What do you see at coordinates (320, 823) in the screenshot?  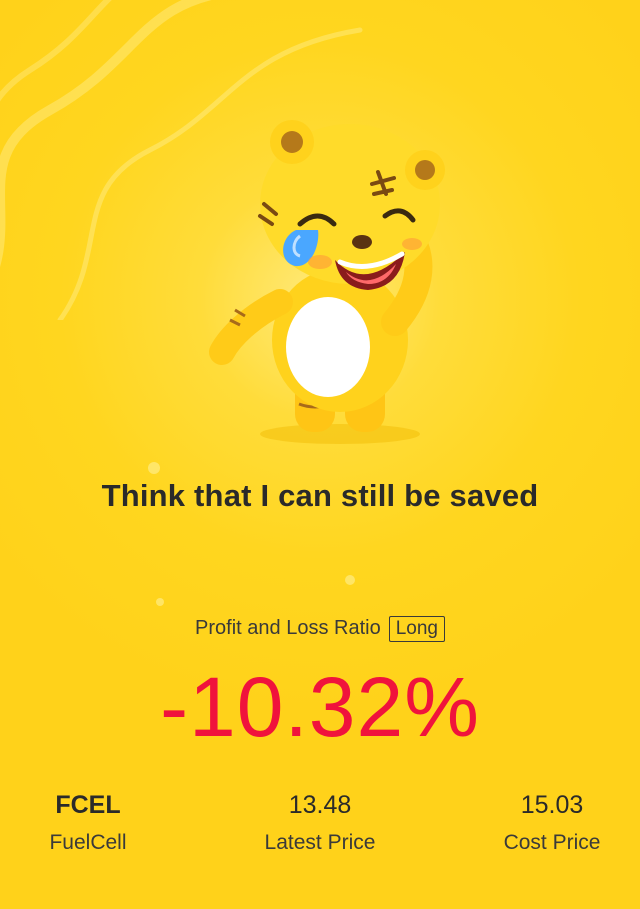 I see `stat-latest-price: 13.48 Latest Price` at bounding box center [320, 823].